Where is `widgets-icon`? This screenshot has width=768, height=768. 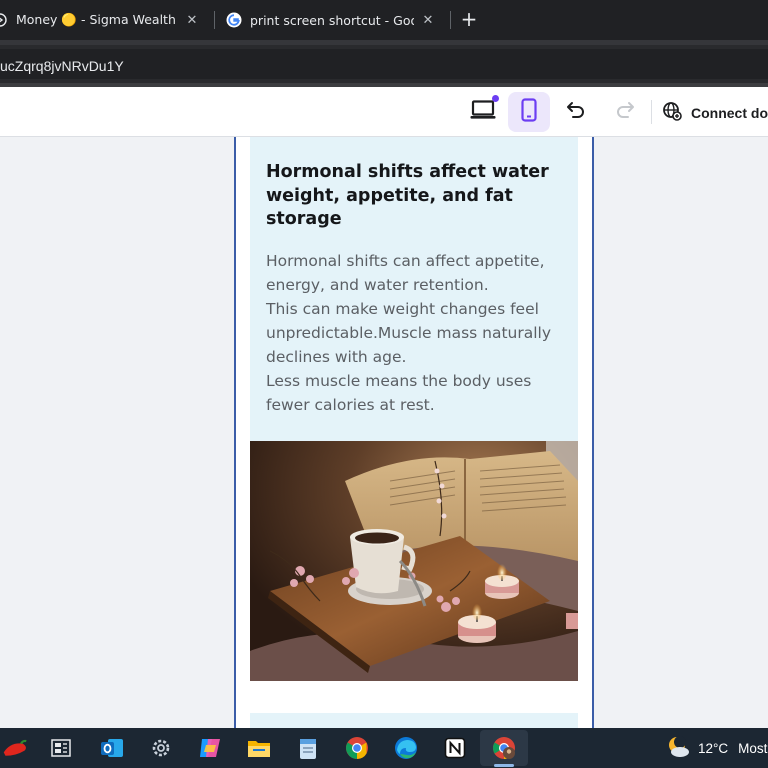 widgets-icon is located at coordinates (61, 748).